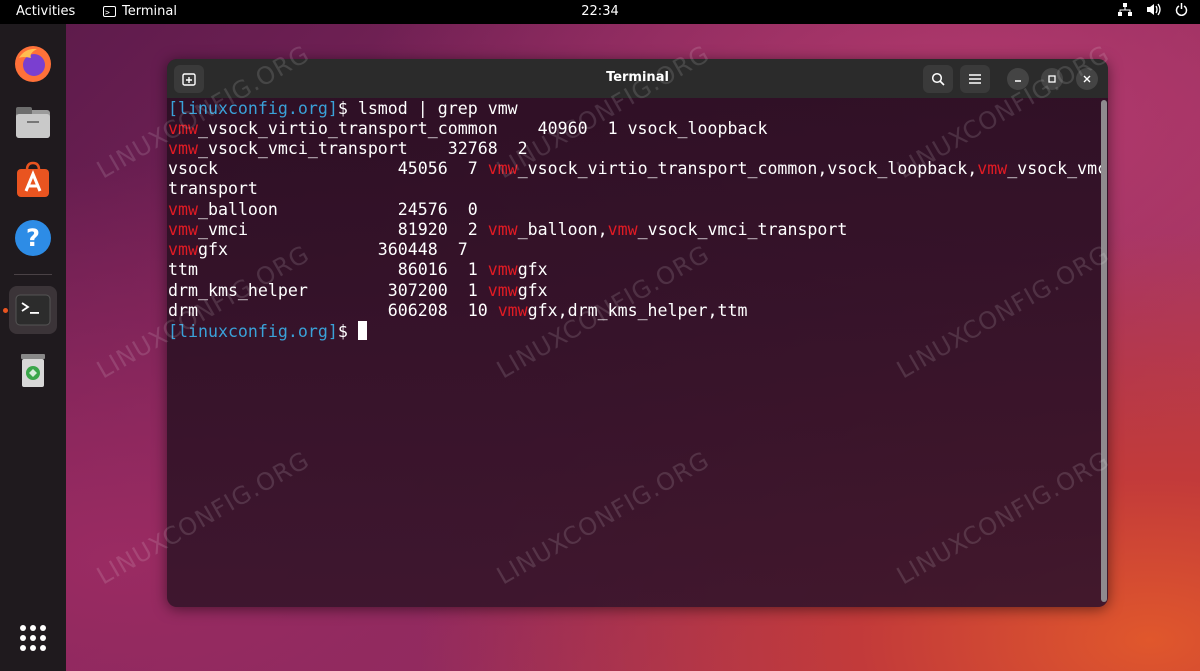  What do you see at coordinates (149, 11) in the screenshot?
I see `app-name: Terminal` at bounding box center [149, 11].